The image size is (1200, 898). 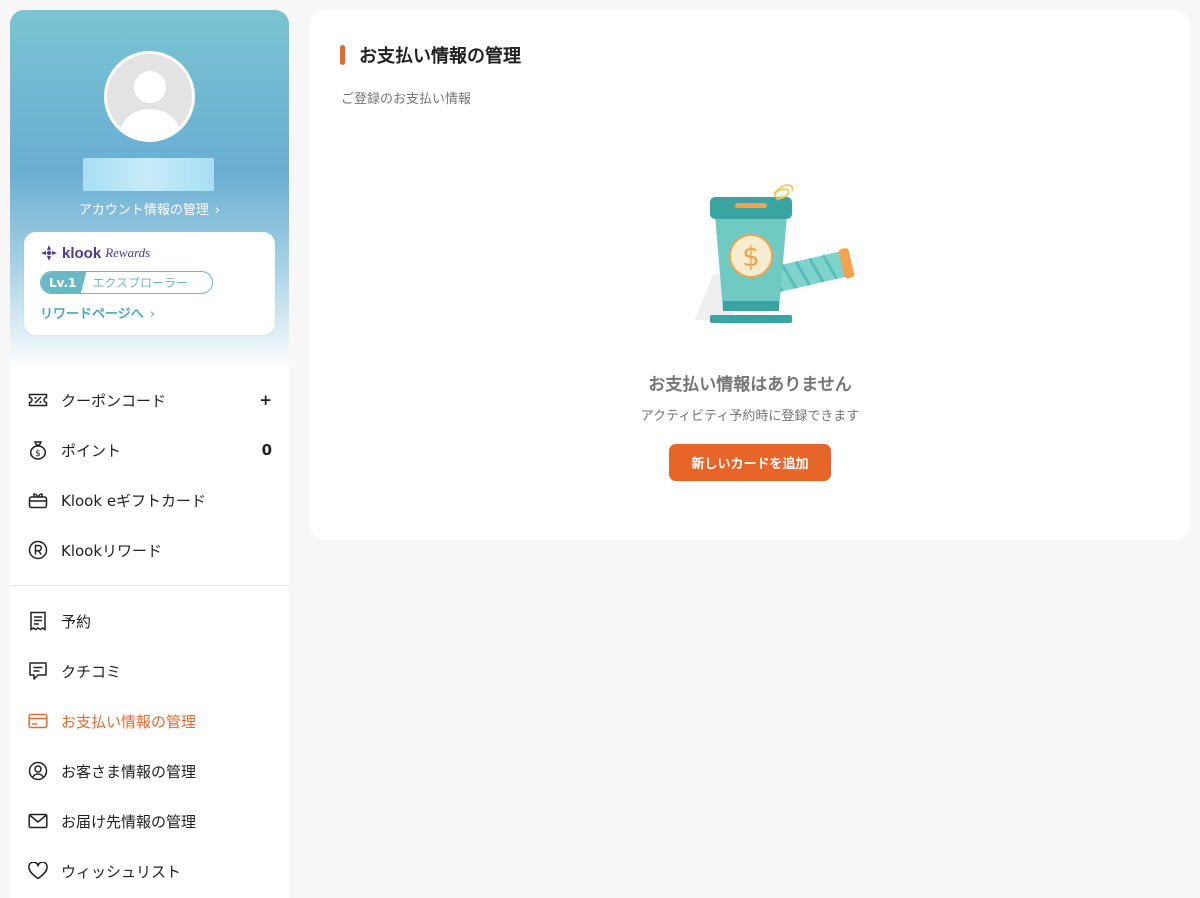 I want to click on empty-state-title: お支払い情報はありません, so click(x=750, y=385).